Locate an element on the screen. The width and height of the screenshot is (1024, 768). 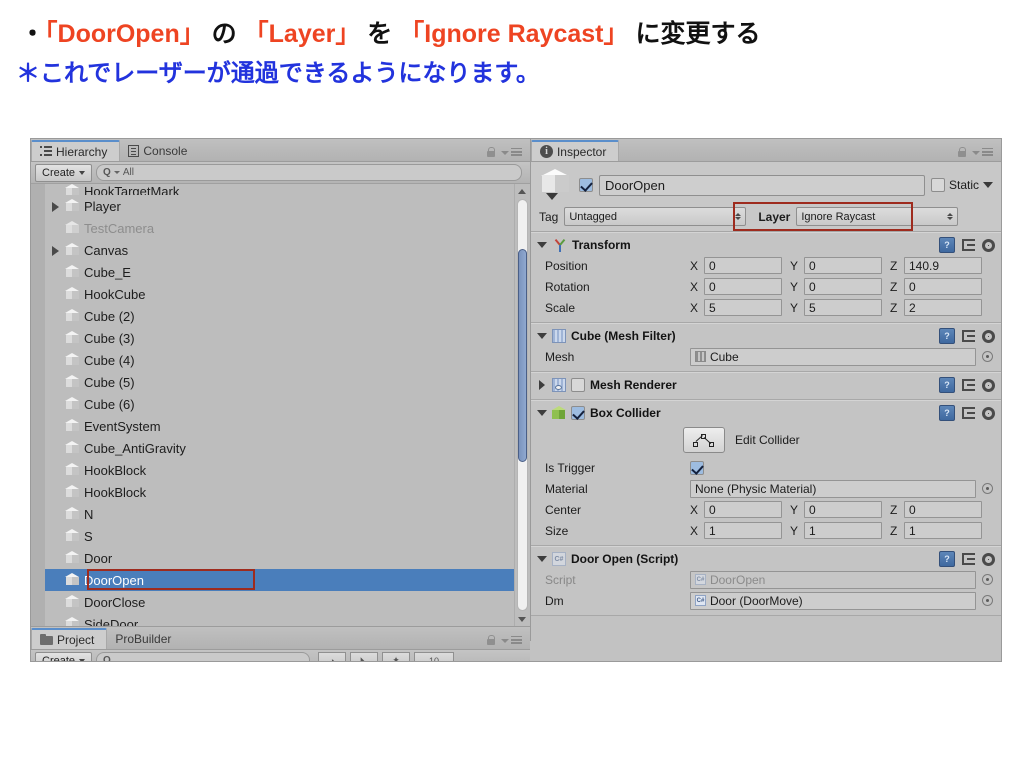
hierarchy-item-eventsystem: EventSystem is located at coordinates (279, 426).